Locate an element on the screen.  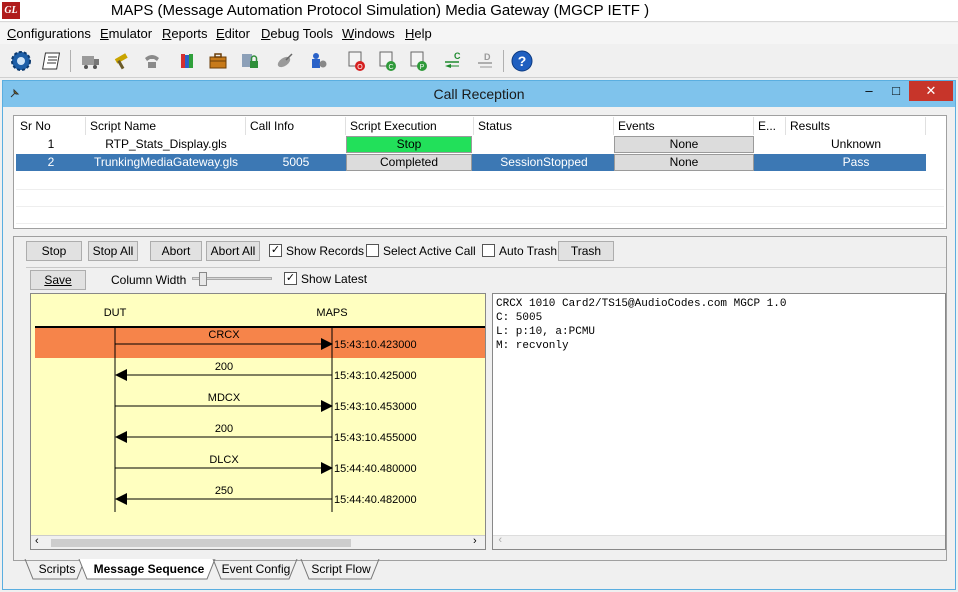
menu-configurations: Configurations is located at coordinates (49, 33).